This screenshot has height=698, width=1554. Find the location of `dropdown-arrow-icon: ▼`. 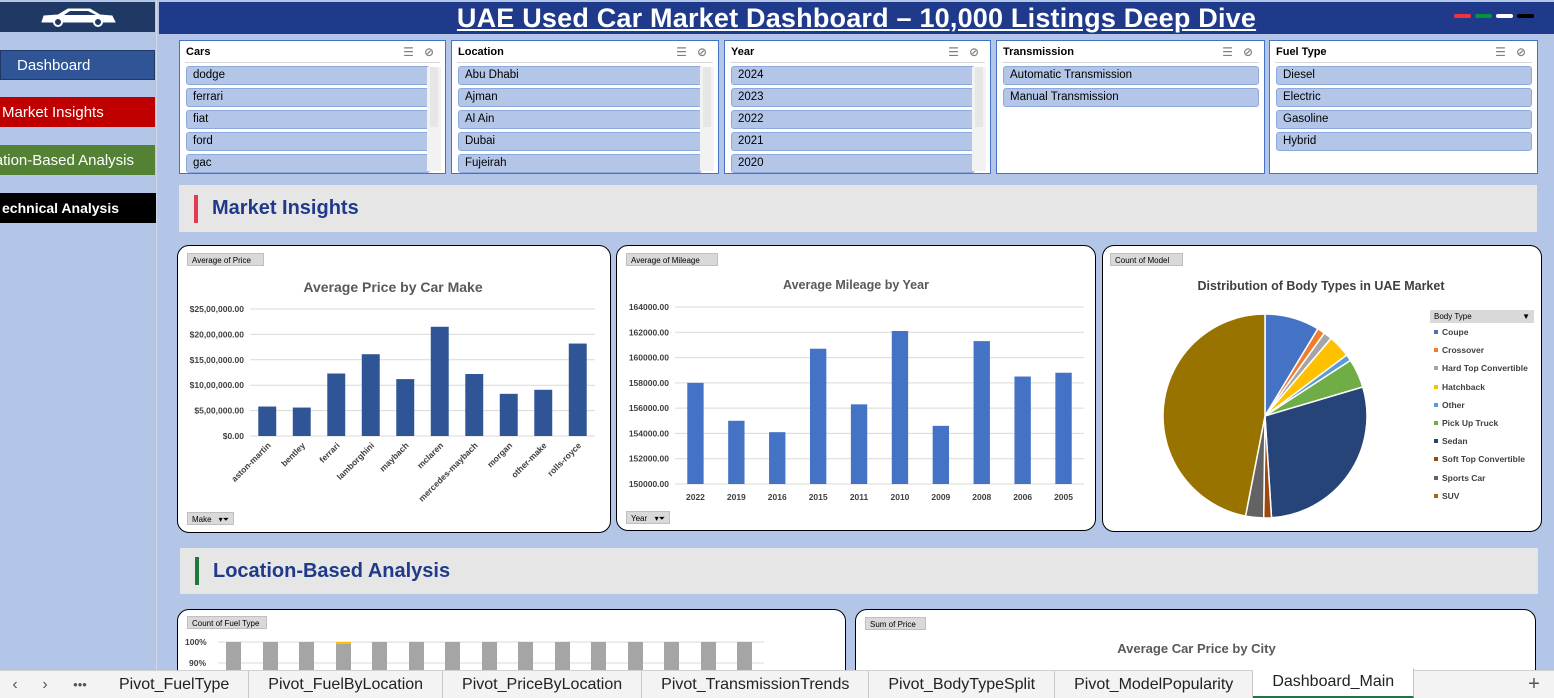

dropdown-arrow-icon: ▼ is located at coordinates (1526, 316).